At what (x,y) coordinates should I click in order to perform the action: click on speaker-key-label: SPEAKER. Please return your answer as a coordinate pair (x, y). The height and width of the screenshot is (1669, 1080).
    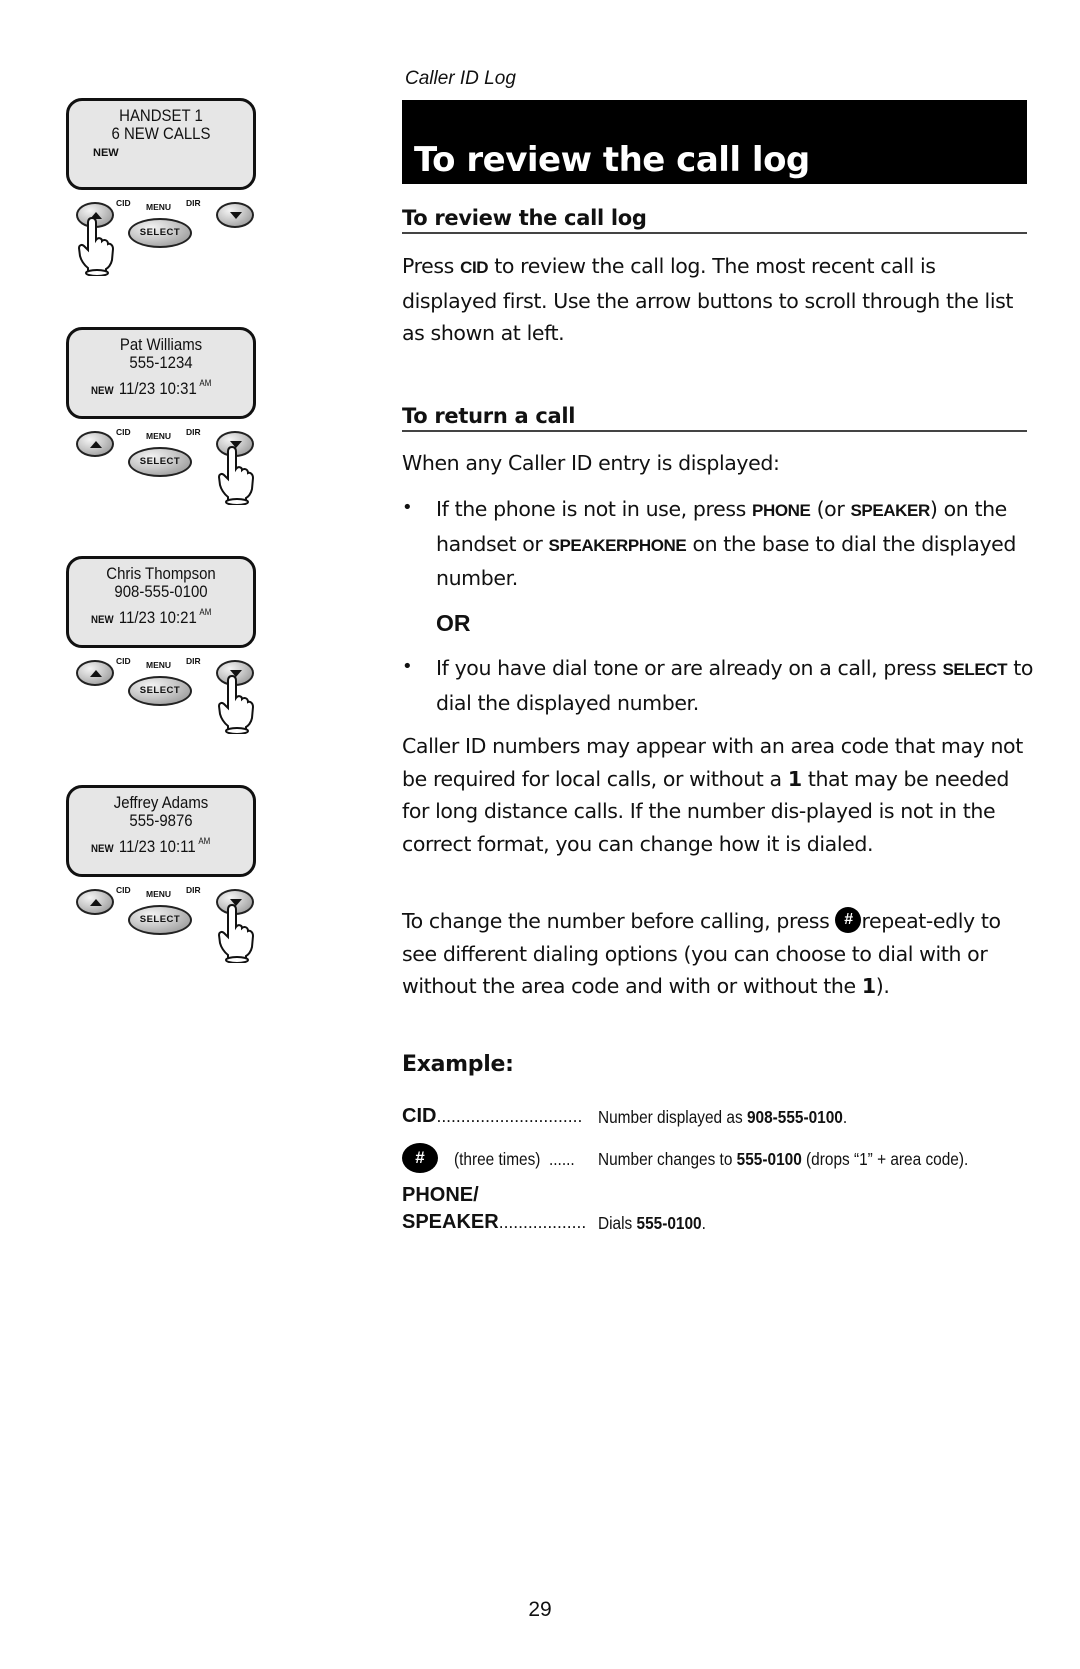
    Looking at the image, I should click on (890, 510).